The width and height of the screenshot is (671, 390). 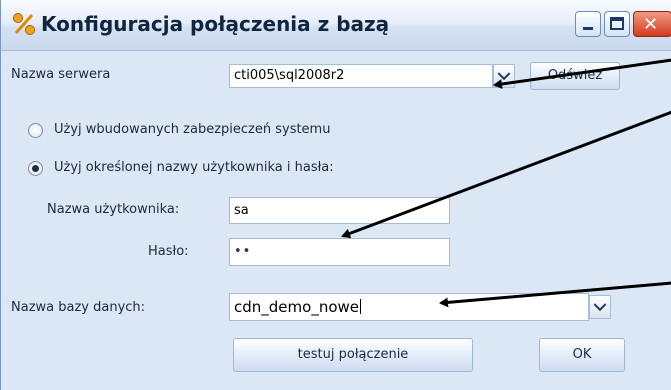 What do you see at coordinates (24, 24) in the screenshot?
I see `percent-icon` at bounding box center [24, 24].